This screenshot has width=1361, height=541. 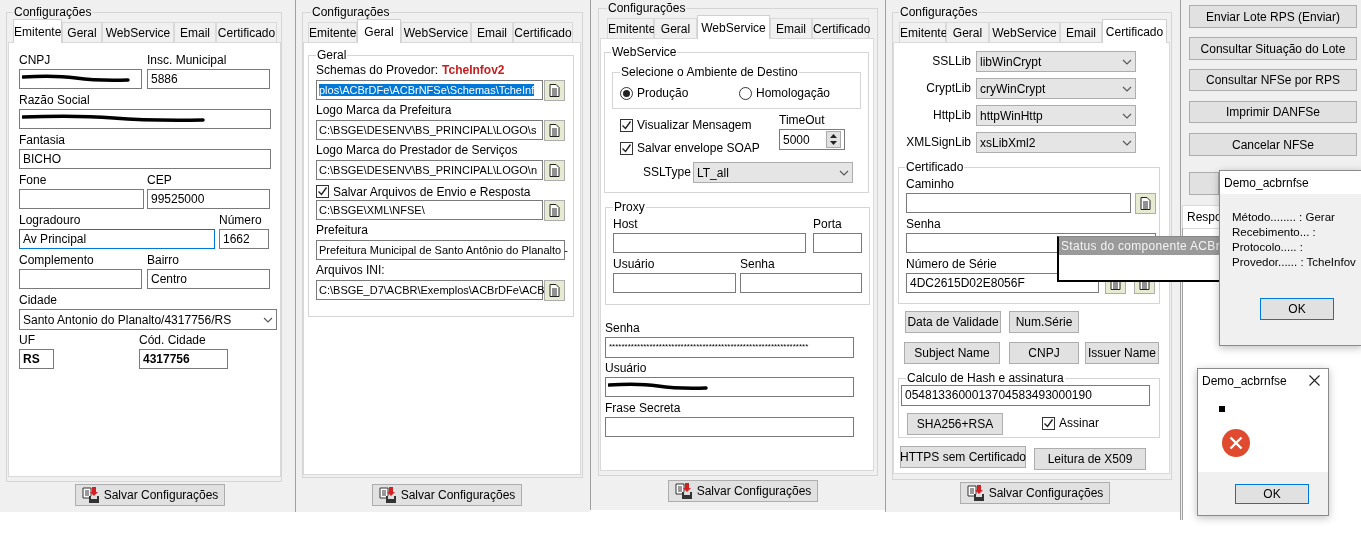 I want to click on dropdown: httpWinHttp, so click(x=1056, y=115).